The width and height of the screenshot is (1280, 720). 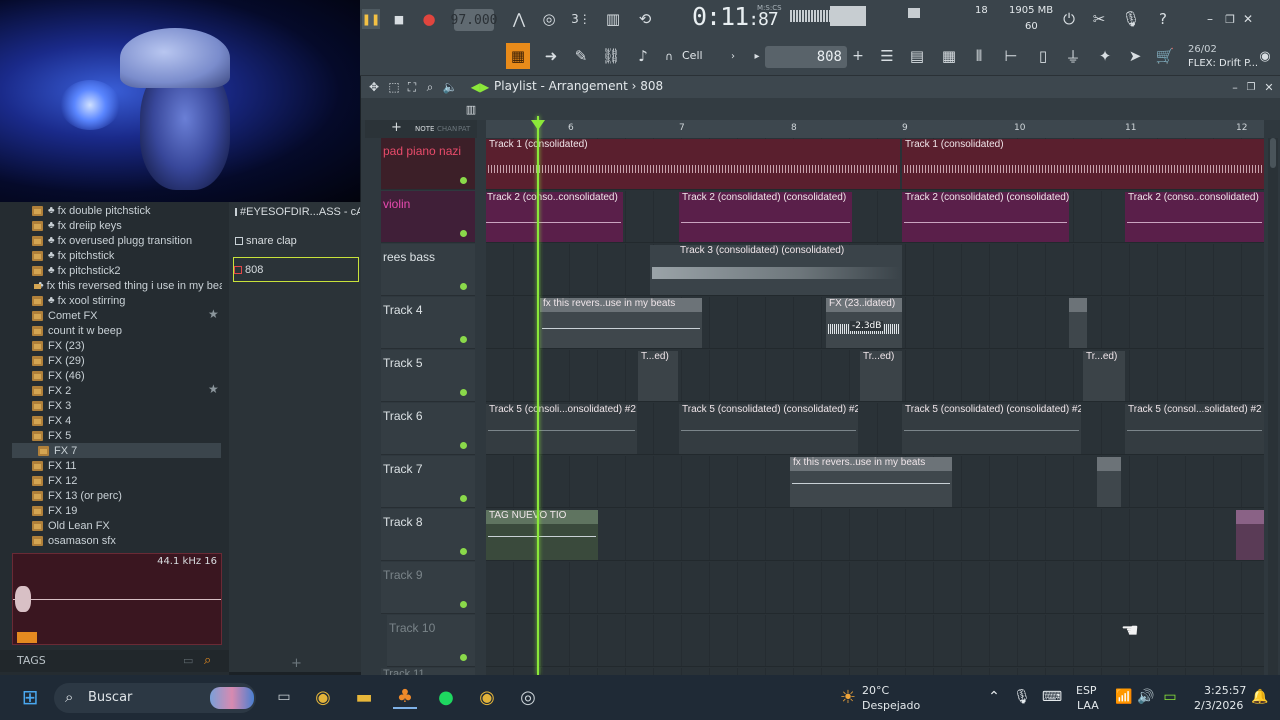 I want to click on tempo-display: 97.000, so click(x=474, y=20).